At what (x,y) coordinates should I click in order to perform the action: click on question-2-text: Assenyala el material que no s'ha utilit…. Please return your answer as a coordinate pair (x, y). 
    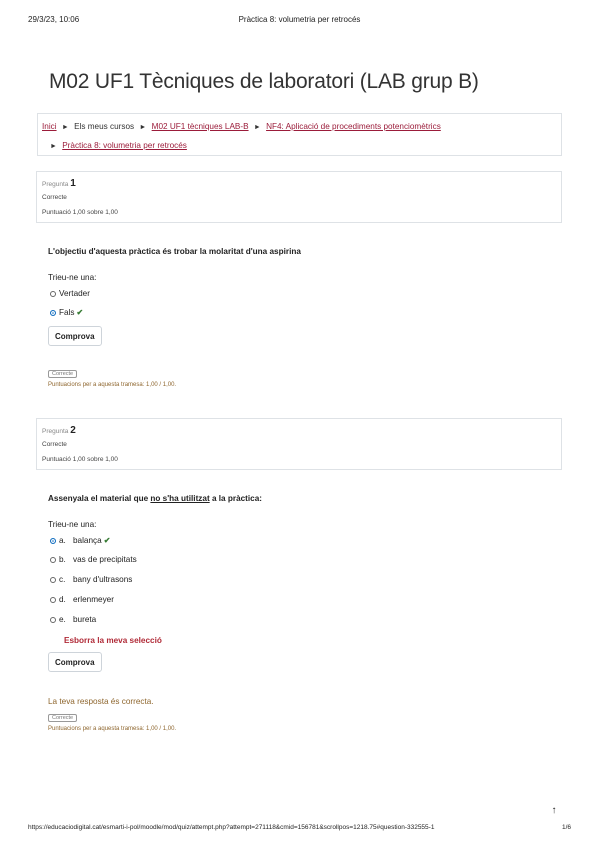
    Looking at the image, I should click on (155, 498).